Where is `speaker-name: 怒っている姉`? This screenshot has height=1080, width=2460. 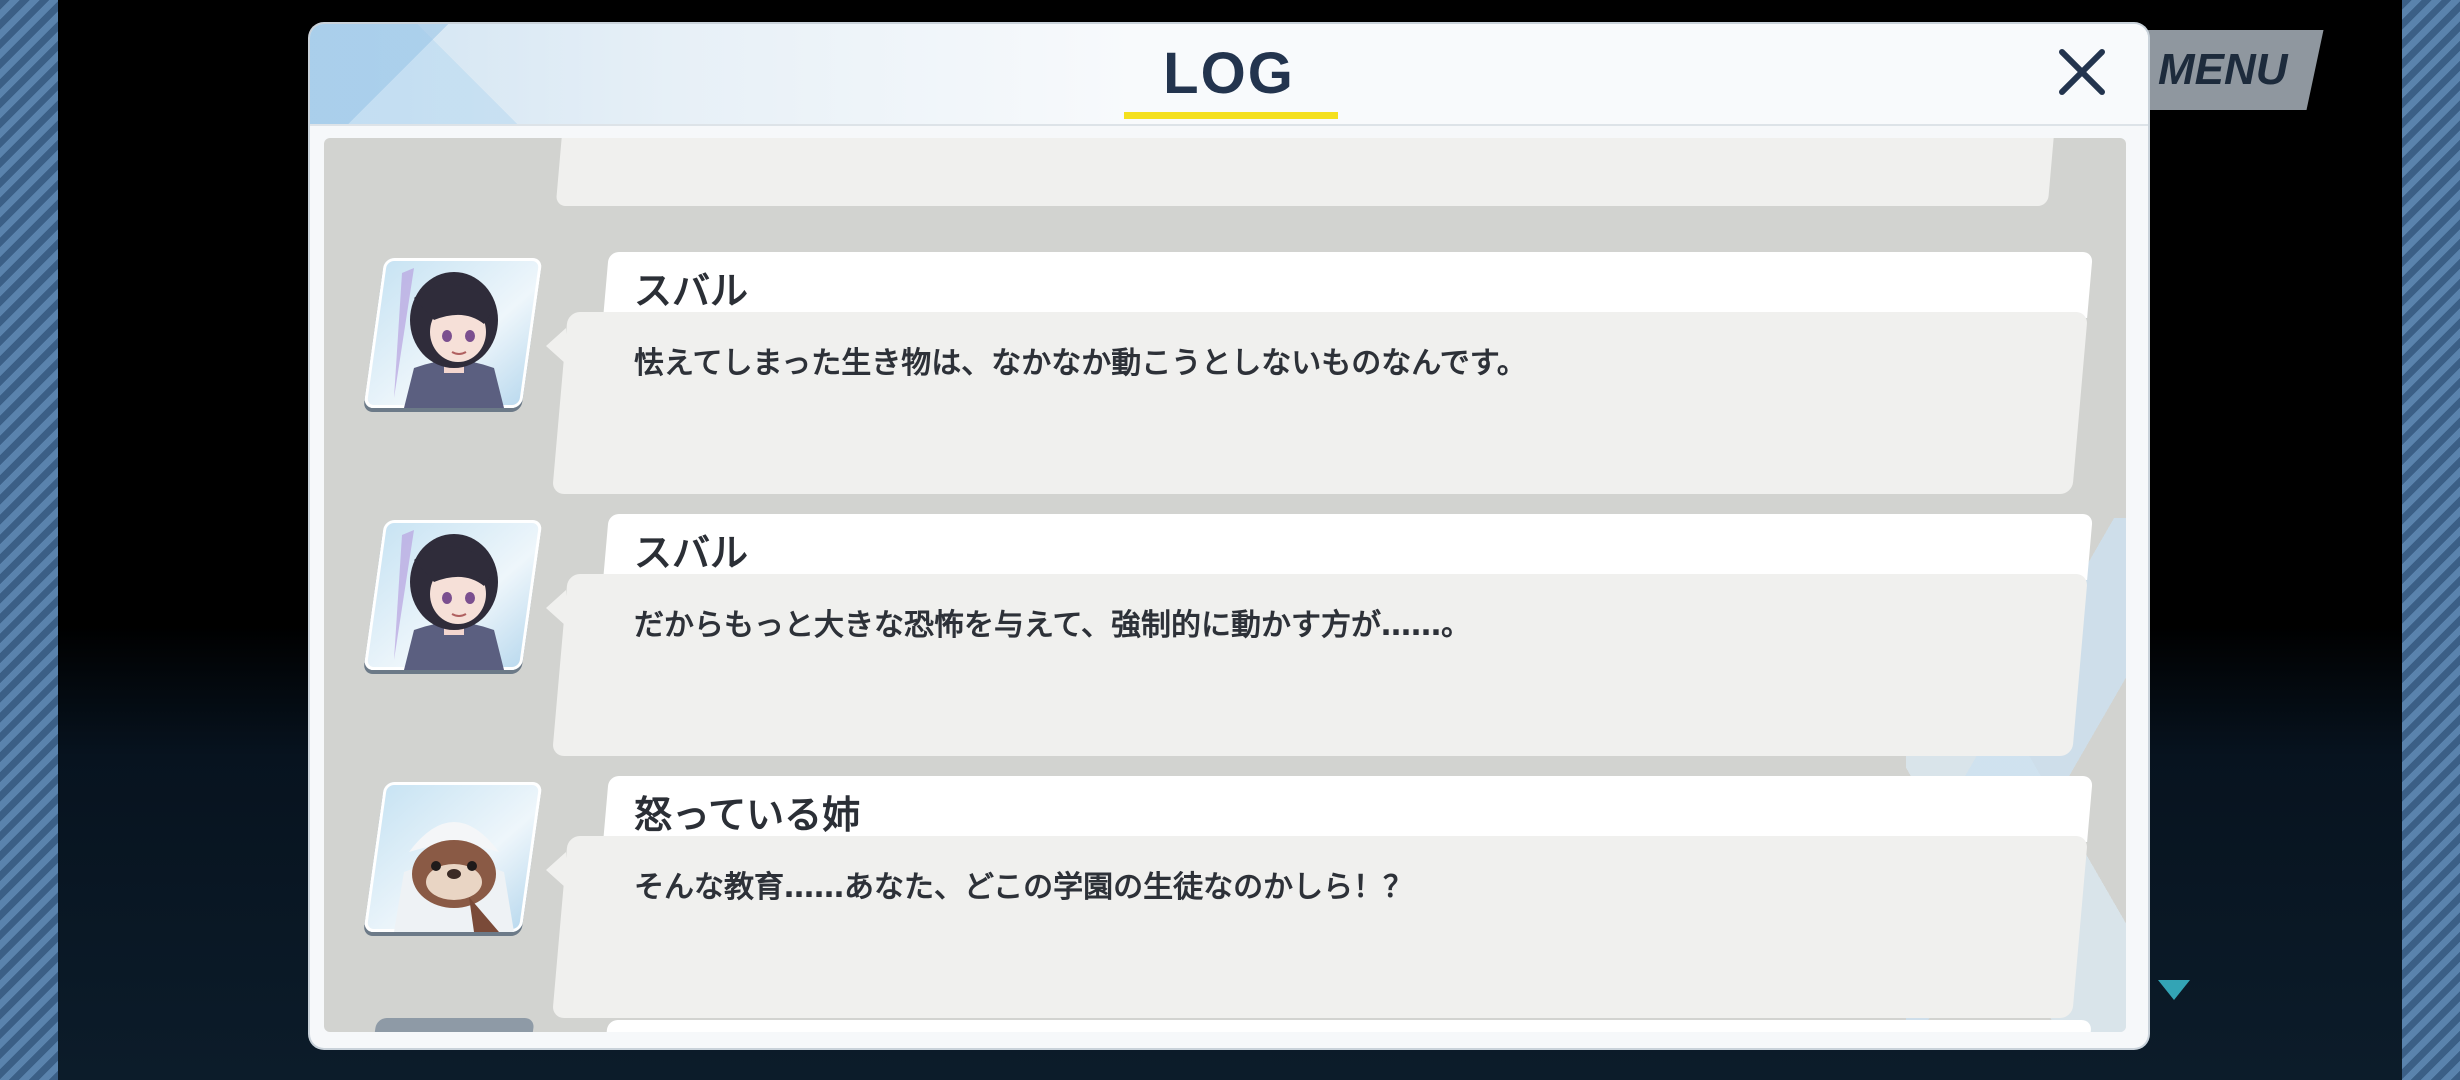
speaker-name: 怒っている姉 is located at coordinates (747, 815).